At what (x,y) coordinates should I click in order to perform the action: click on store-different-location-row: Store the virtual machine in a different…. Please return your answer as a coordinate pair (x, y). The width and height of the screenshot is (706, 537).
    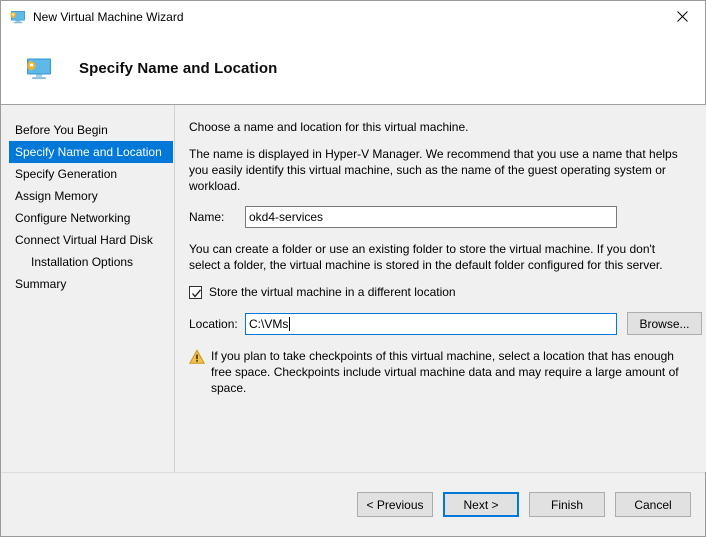
    Looking at the image, I should click on (445, 292).